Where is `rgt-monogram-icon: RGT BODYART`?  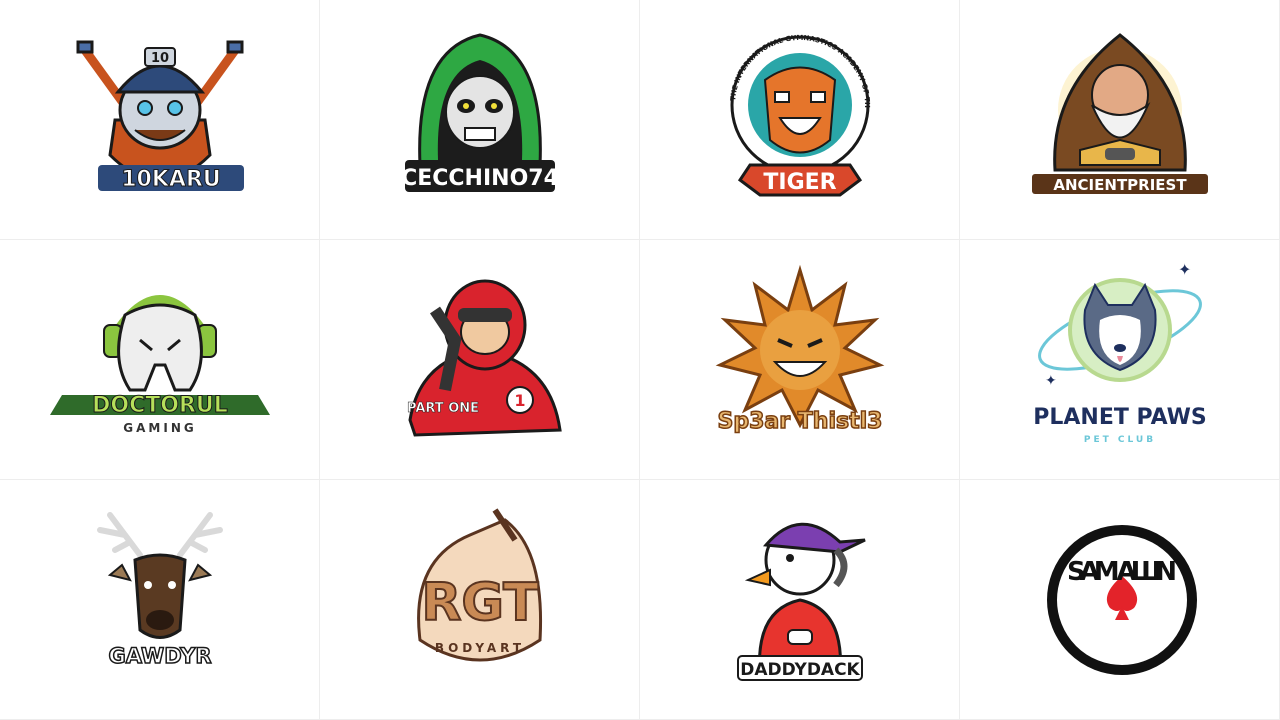
rgt-monogram-icon: RGT BODYART is located at coordinates (480, 585).